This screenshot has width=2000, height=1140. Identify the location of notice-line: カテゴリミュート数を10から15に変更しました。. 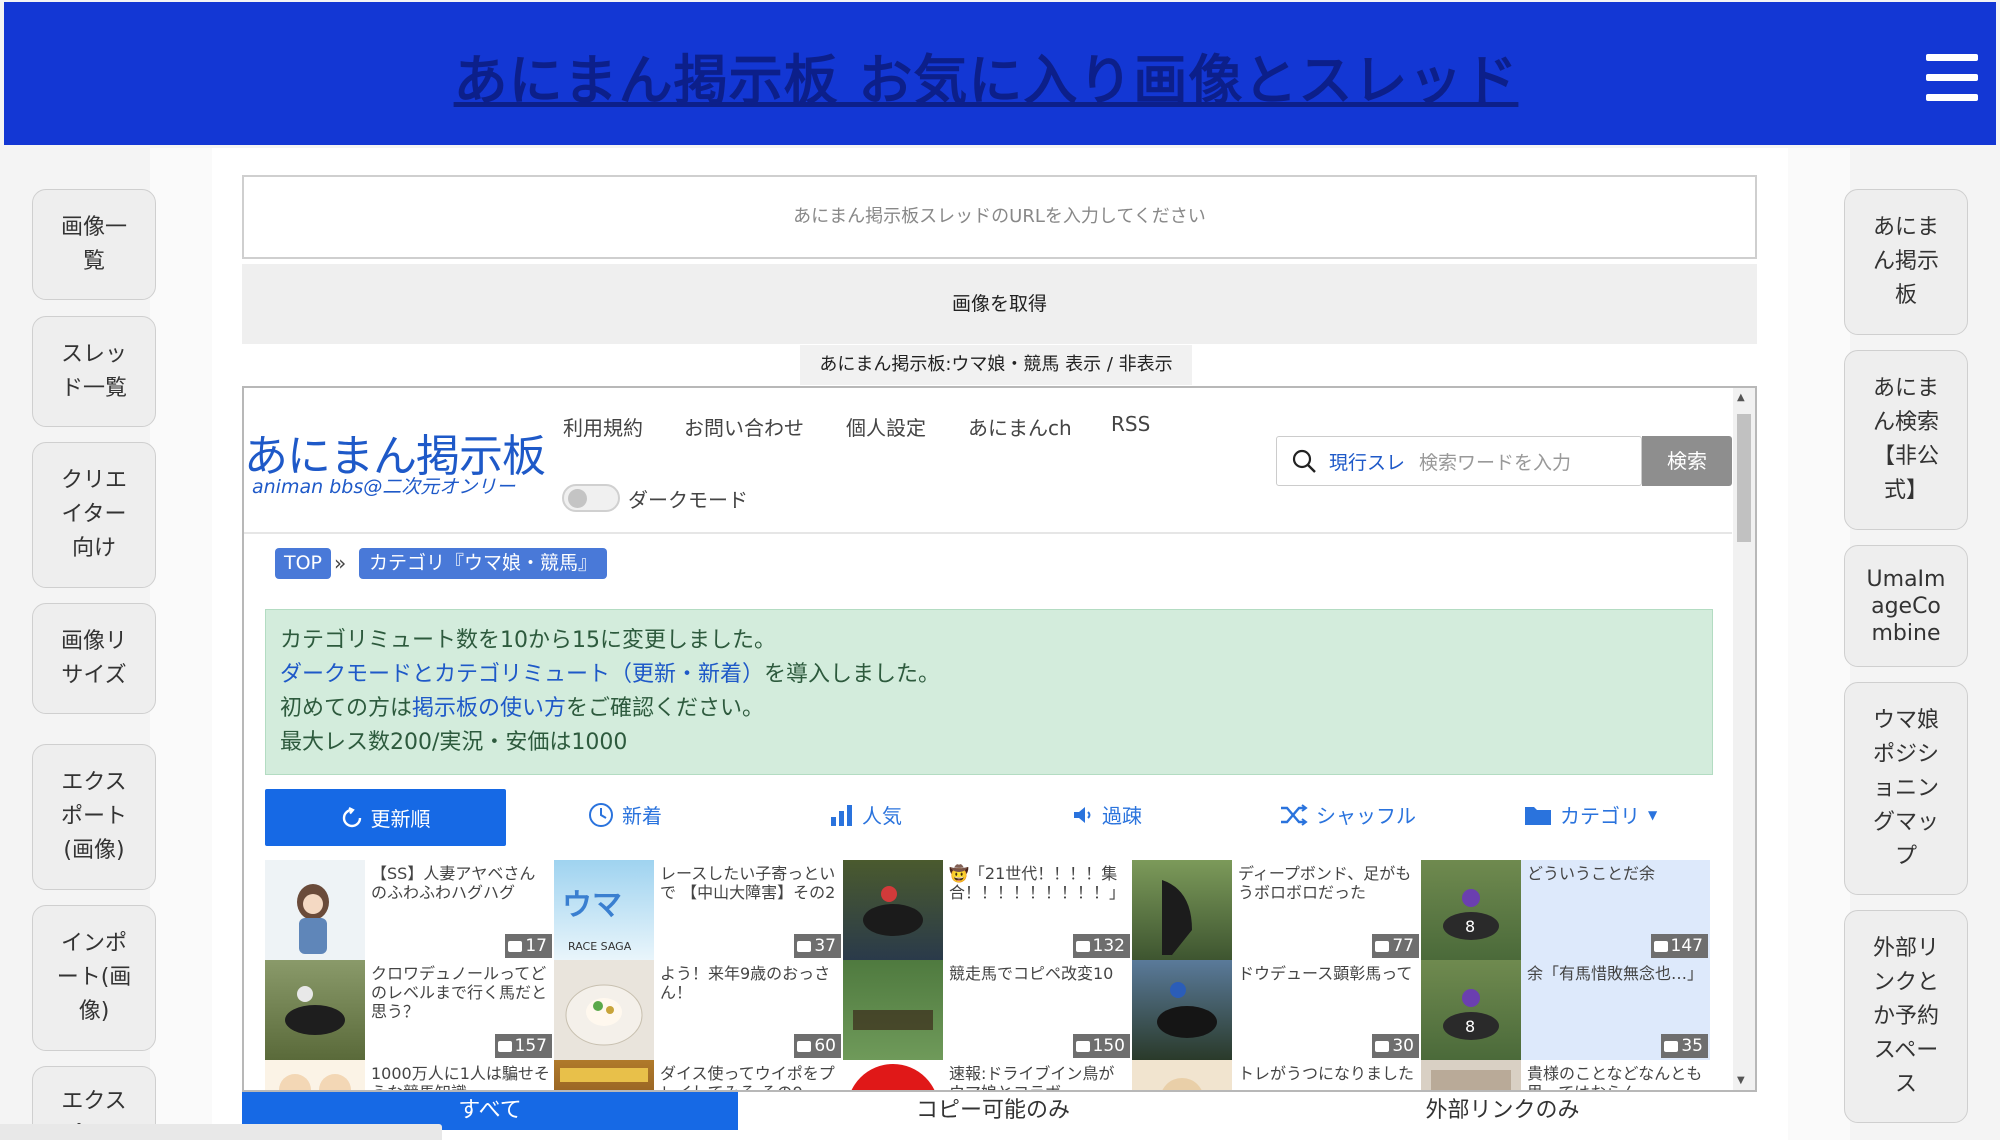
(528, 640).